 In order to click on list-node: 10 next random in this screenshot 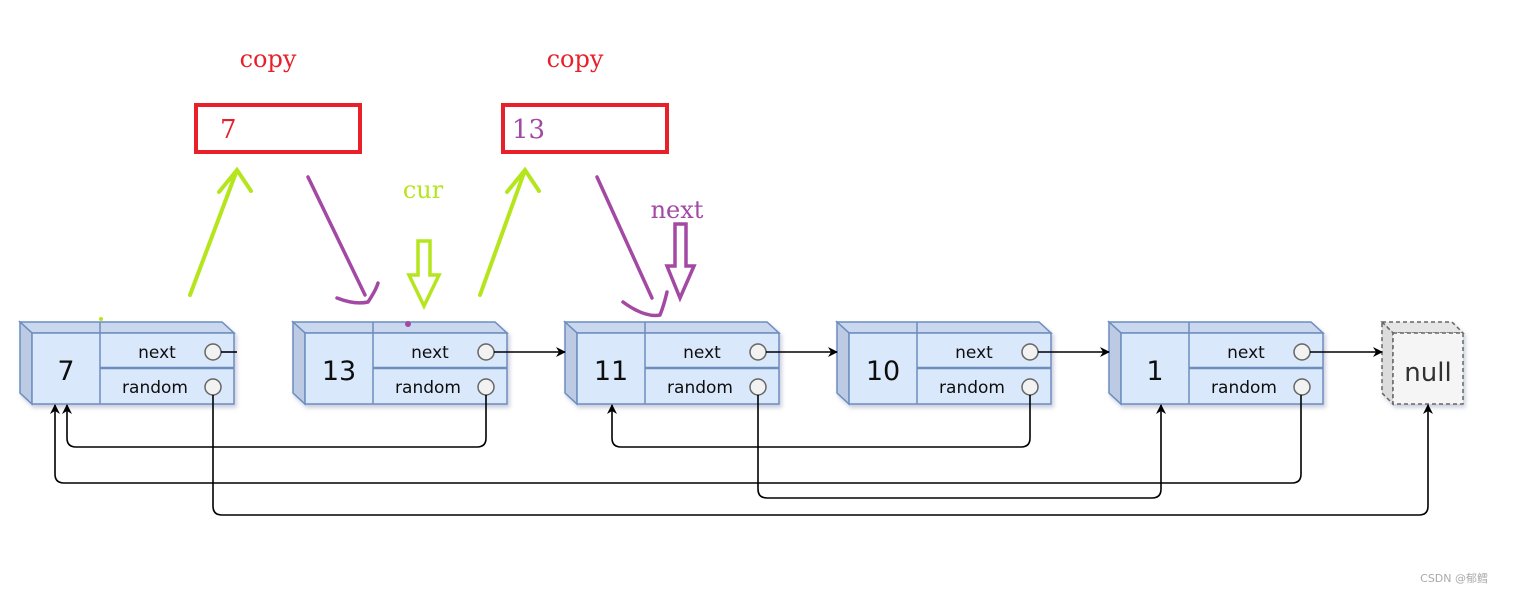, I will do `click(944, 363)`.